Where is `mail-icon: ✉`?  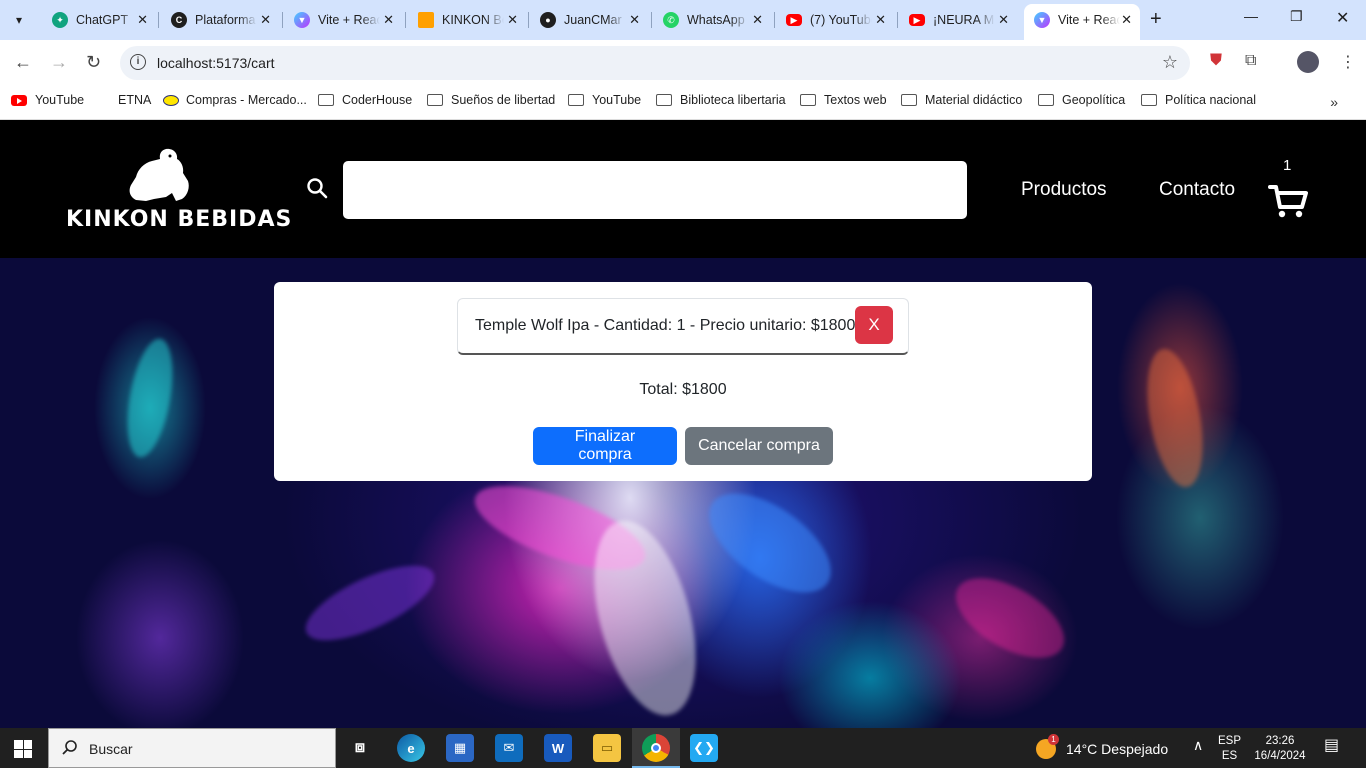
mail-icon: ✉ is located at coordinates (509, 748).